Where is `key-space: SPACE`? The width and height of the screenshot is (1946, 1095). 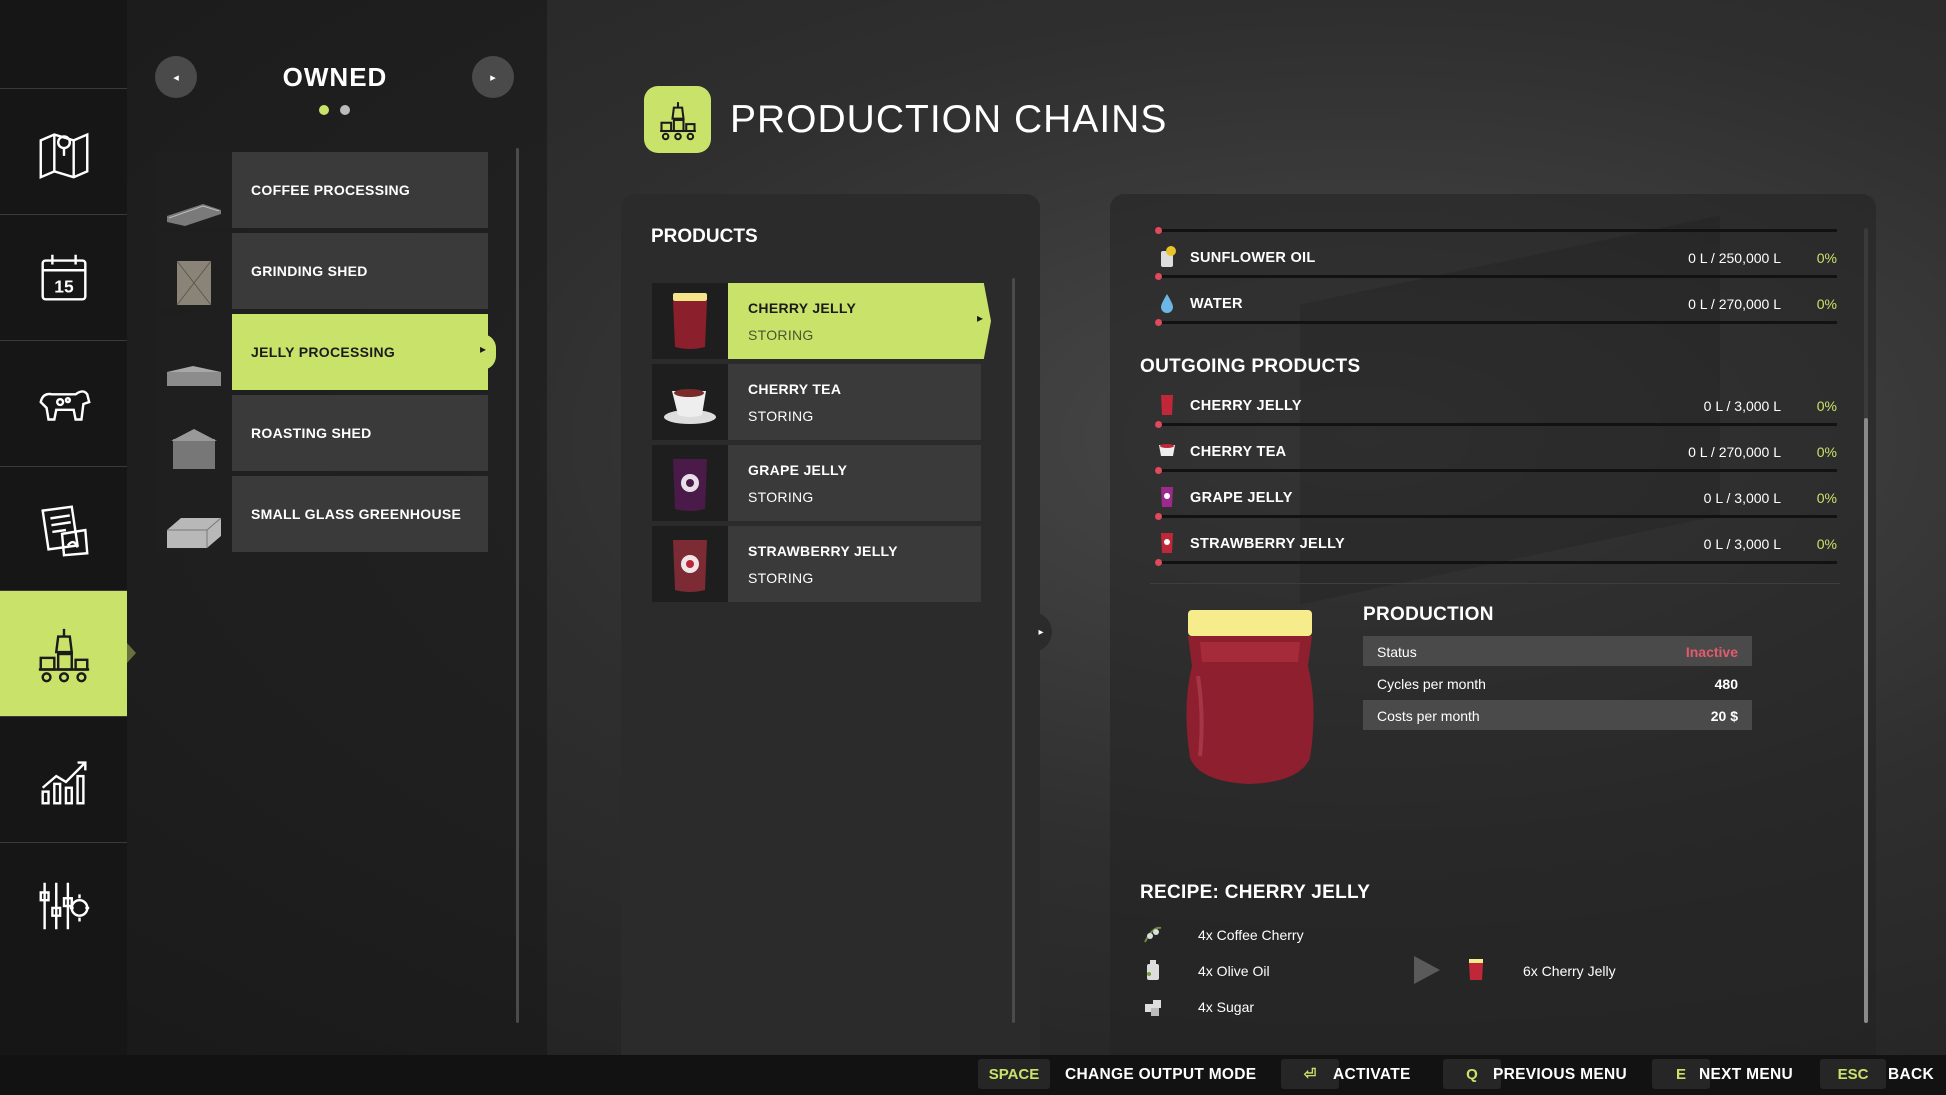 key-space: SPACE is located at coordinates (1014, 1074).